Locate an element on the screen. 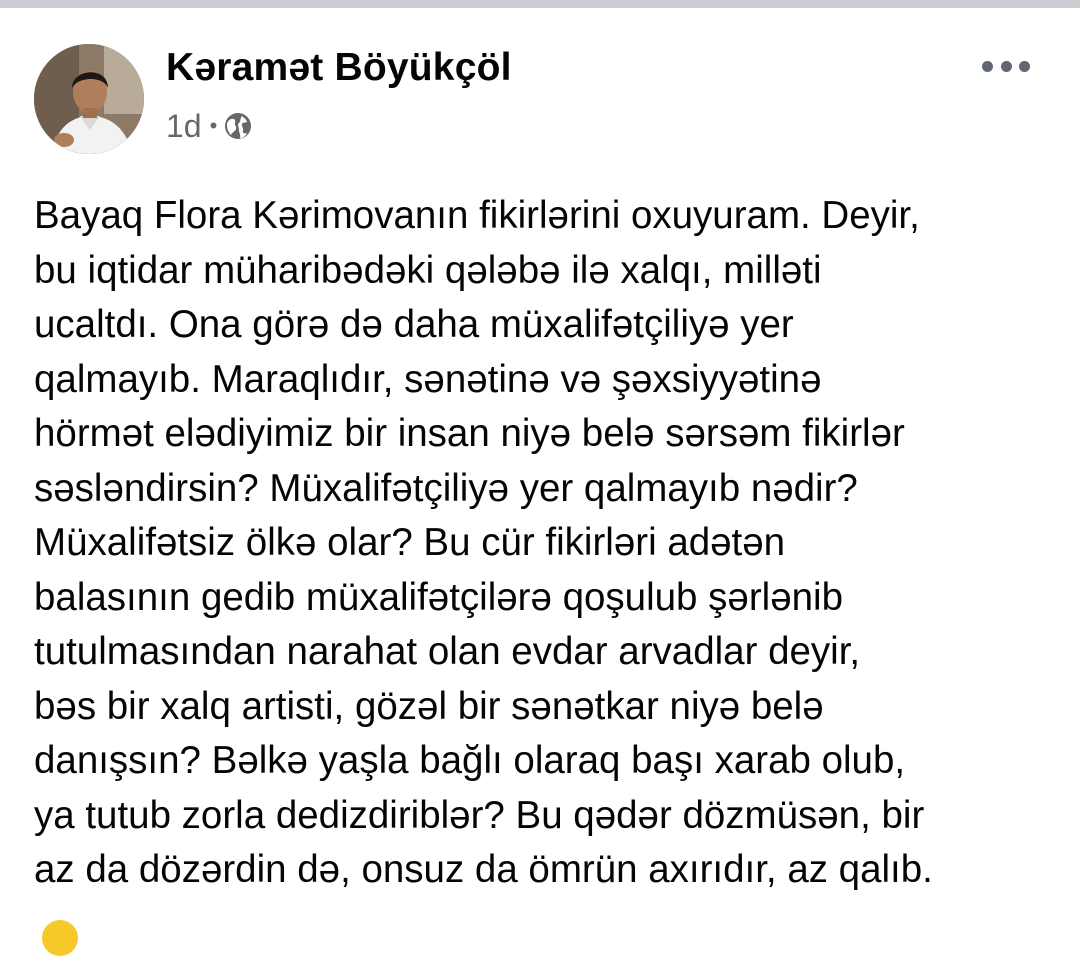 The width and height of the screenshot is (1080, 956). author-avatar is located at coordinates (89, 99).